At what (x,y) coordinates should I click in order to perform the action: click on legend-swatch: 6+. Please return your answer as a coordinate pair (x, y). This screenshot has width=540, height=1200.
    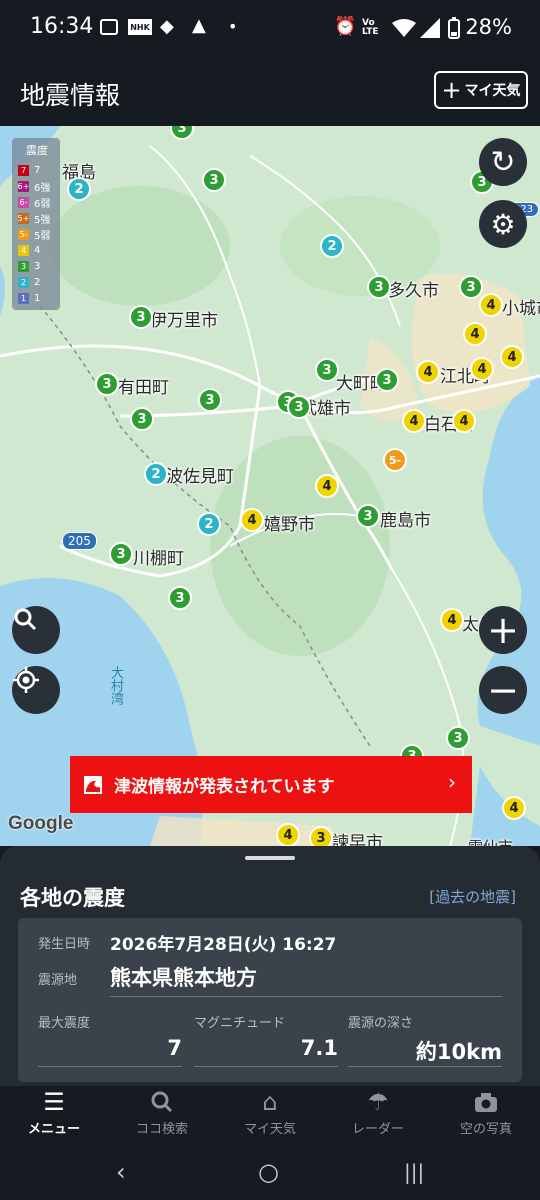
    Looking at the image, I should click on (23, 186).